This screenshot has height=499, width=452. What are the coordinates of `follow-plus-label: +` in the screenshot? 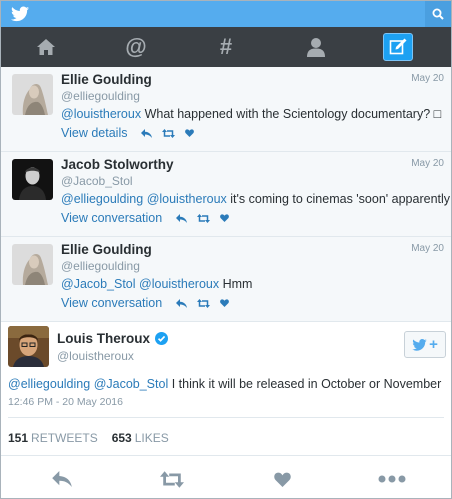 It's located at (433, 344).